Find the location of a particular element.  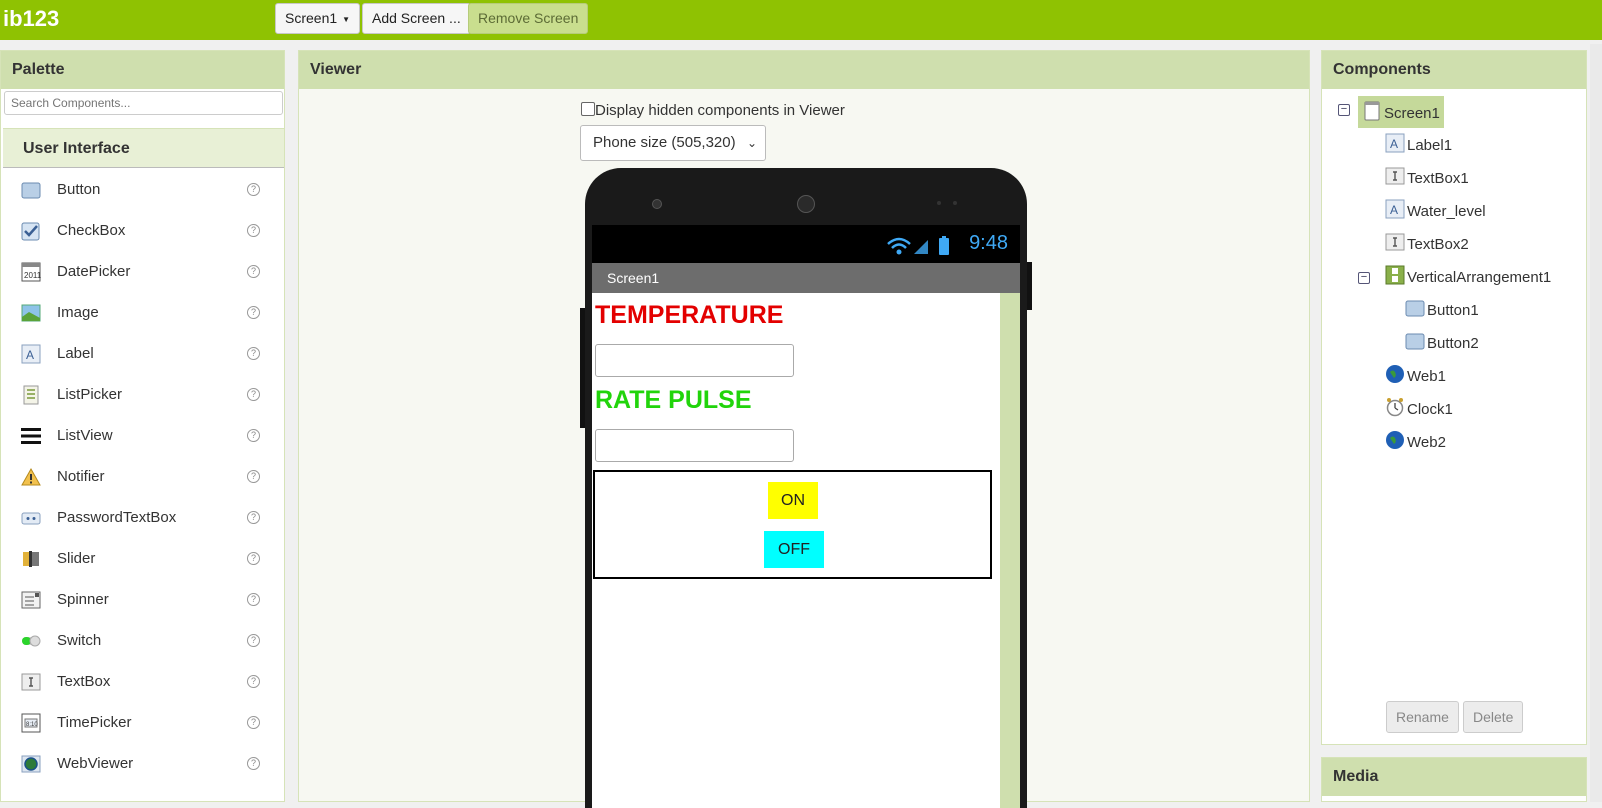

palette-item-image: Image ? is located at coordinates (143, 312).